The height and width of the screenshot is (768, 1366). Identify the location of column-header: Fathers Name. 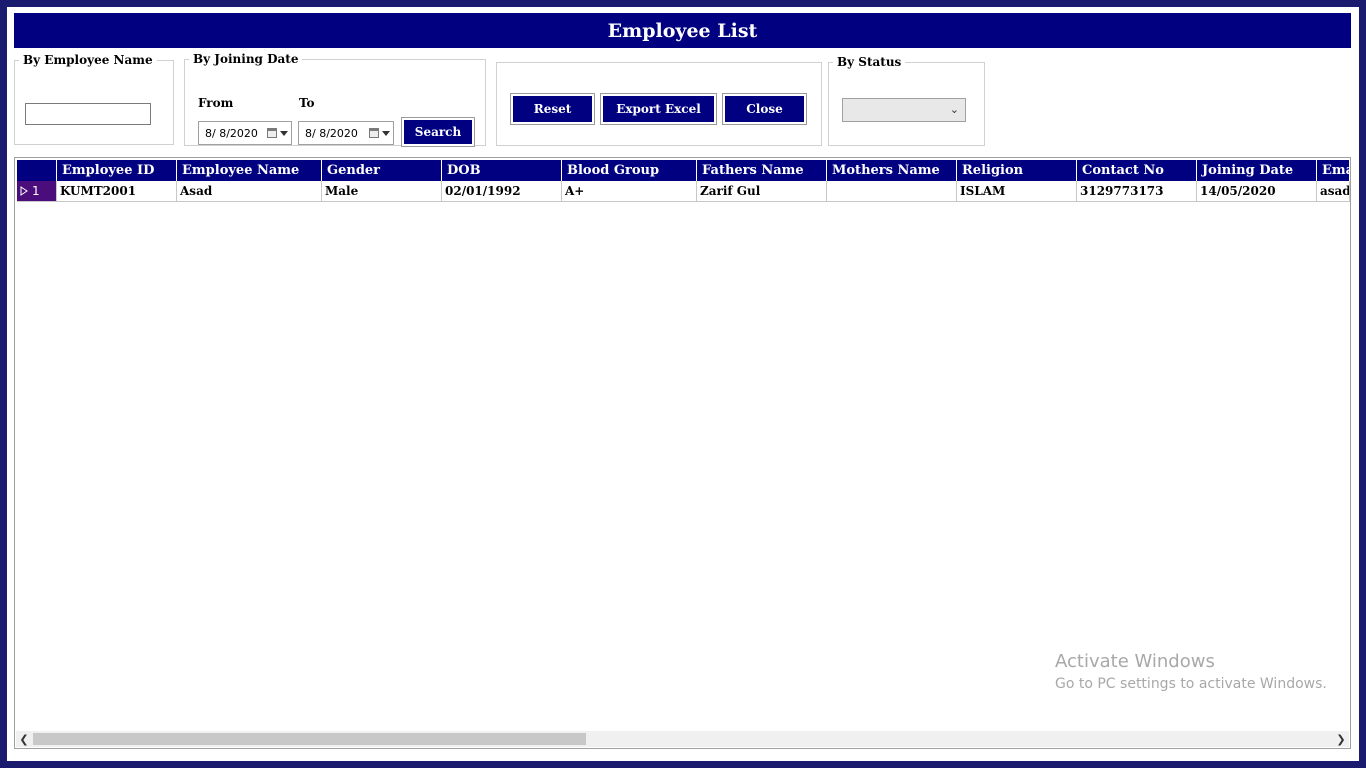
(762, 170).